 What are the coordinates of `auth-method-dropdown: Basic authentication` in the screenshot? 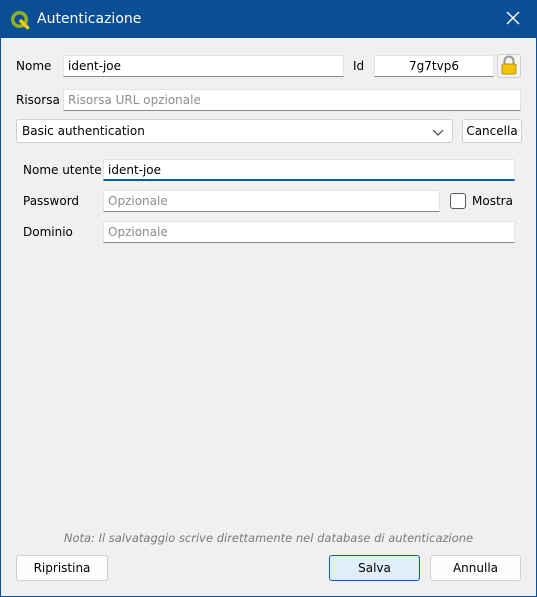 It's located at (234, 131).